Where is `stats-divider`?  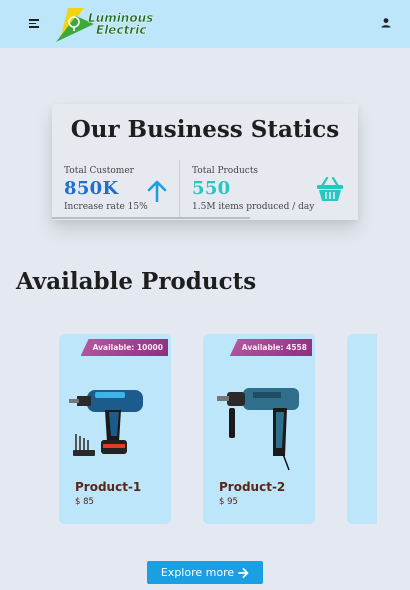 stats-divider is located at coordinates (179, 189).